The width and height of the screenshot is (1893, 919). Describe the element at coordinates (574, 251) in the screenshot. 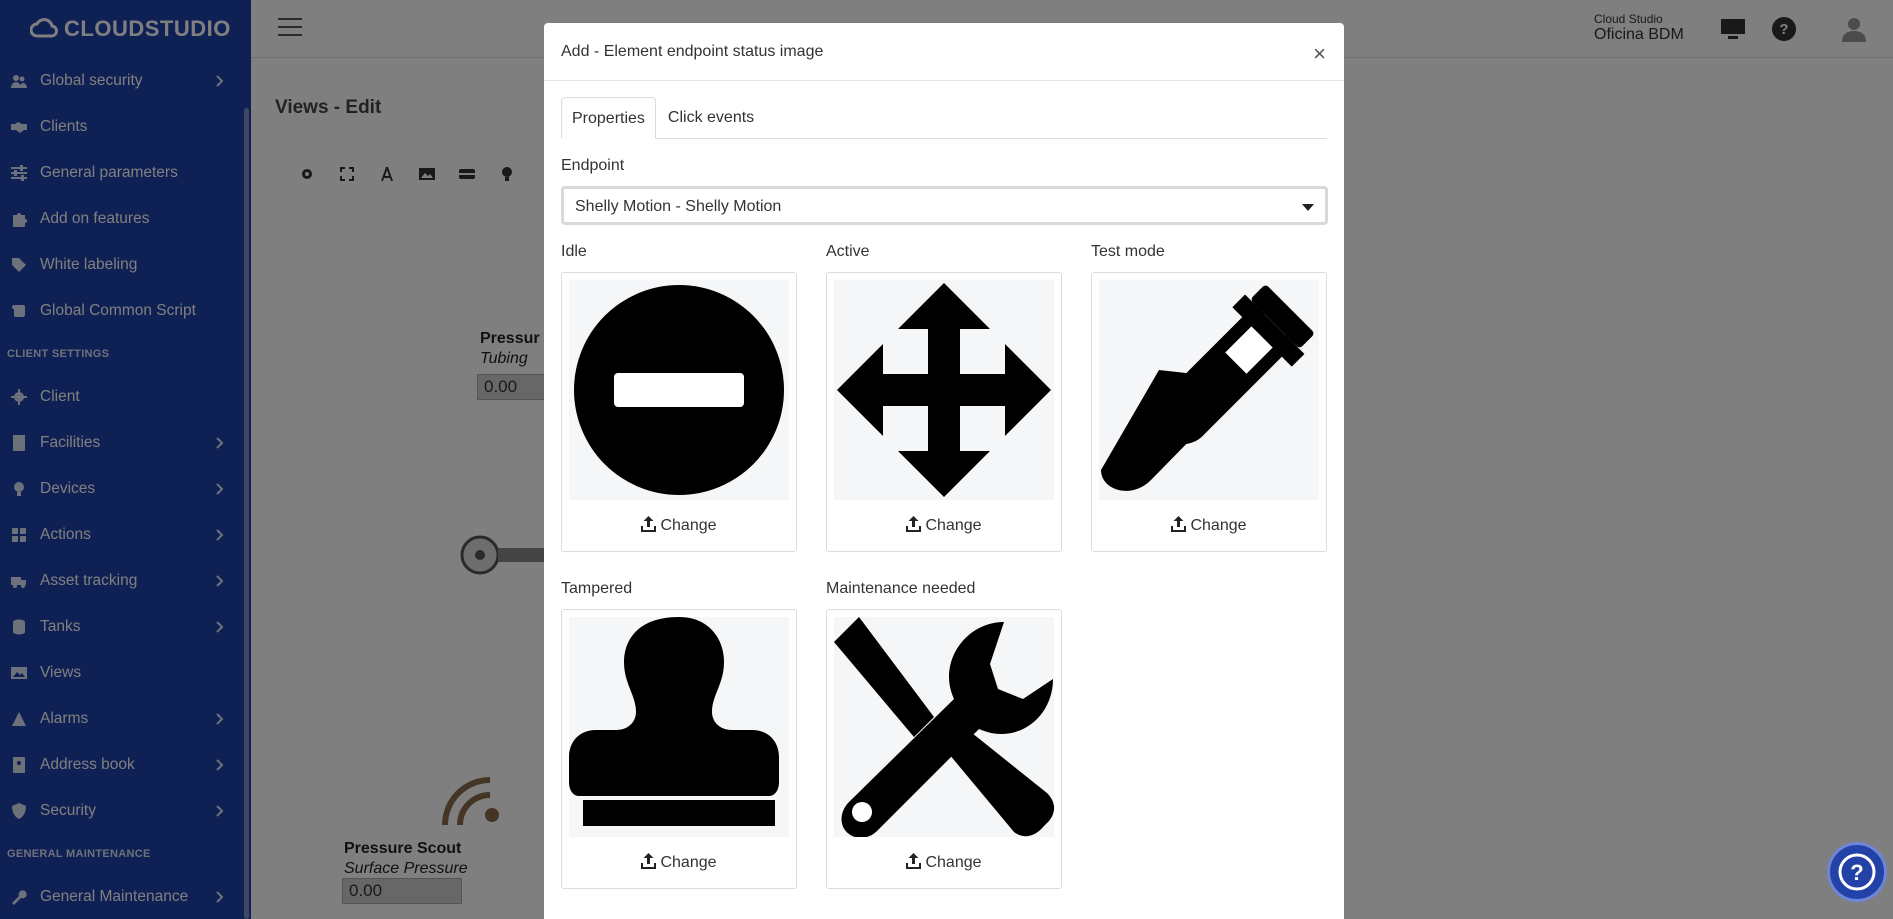

I see `state-label-idle: Idle` at that location.